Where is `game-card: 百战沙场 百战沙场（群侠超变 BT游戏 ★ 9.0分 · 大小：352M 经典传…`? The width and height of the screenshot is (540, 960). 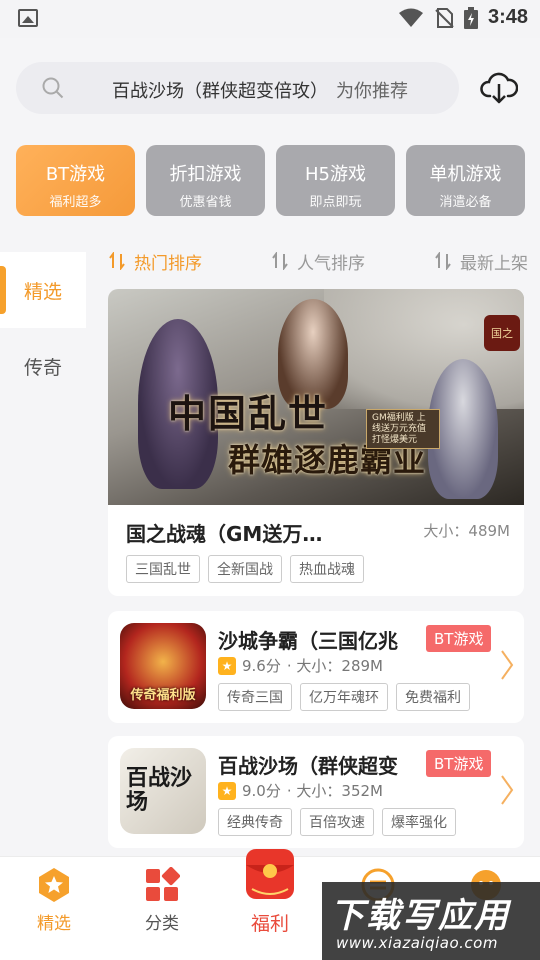 game-card: 百战沙场 百战沙场（群侠超变 BT游戏 ★ 9.0分 · 大小：352M 经典传… is located at coordinates (316, 792).